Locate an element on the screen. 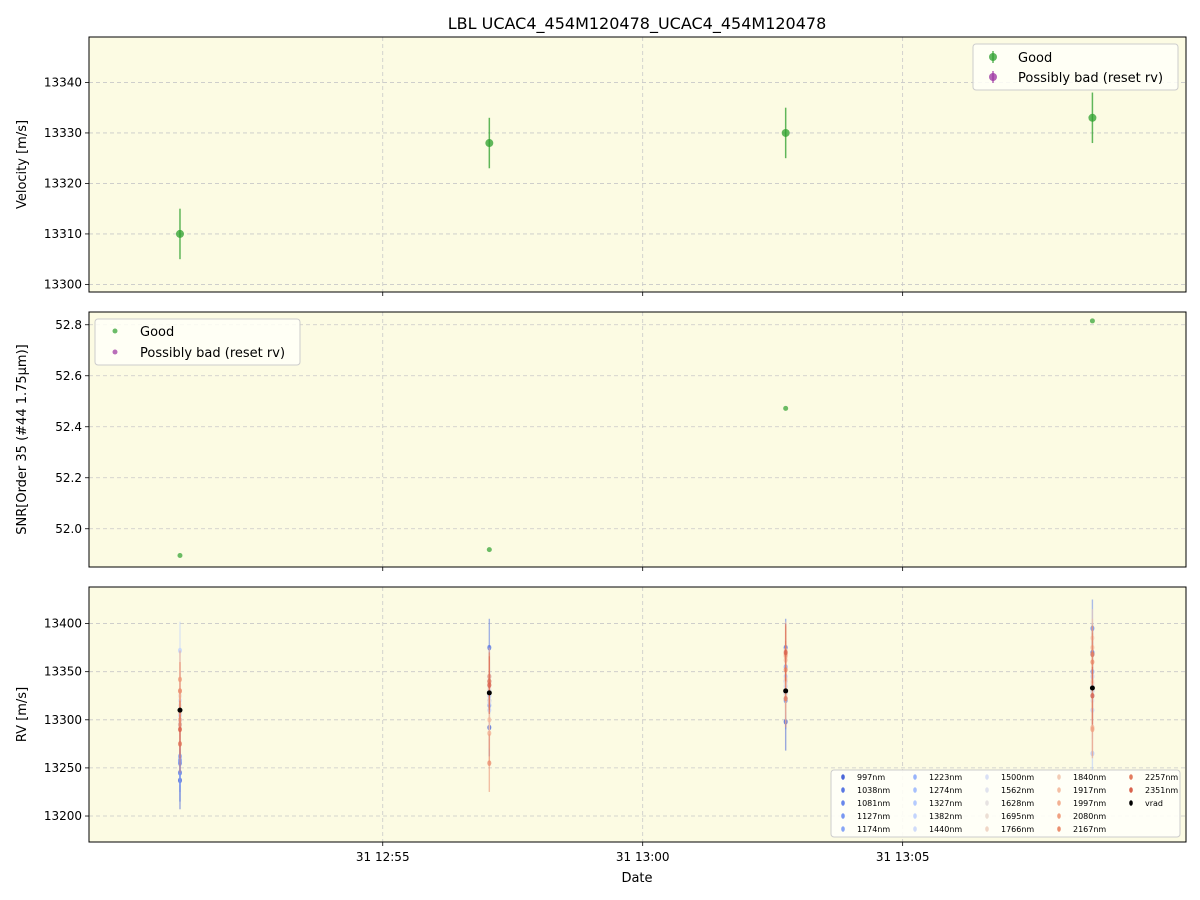 The image size is (1200, 900). chart-title: LBL UCAC4_454M120478_UCAC4_454M120478 is located at coordinates (637, 24).